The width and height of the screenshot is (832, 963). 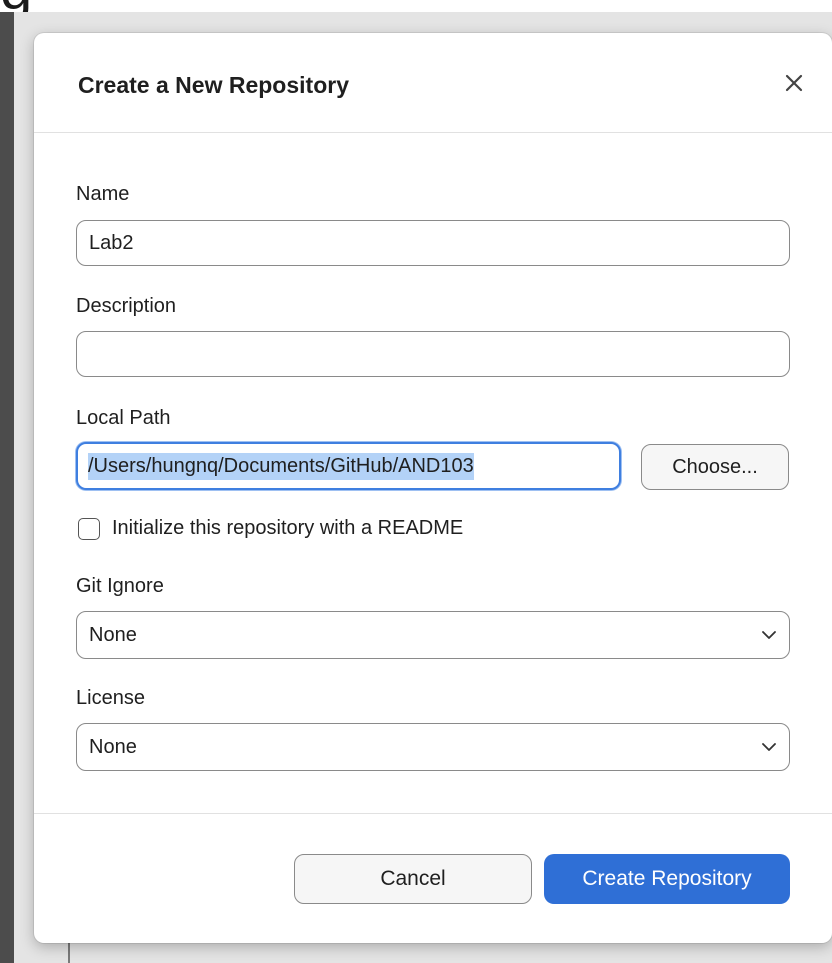 I want to click on close-icon, so click(x=794, y=83).